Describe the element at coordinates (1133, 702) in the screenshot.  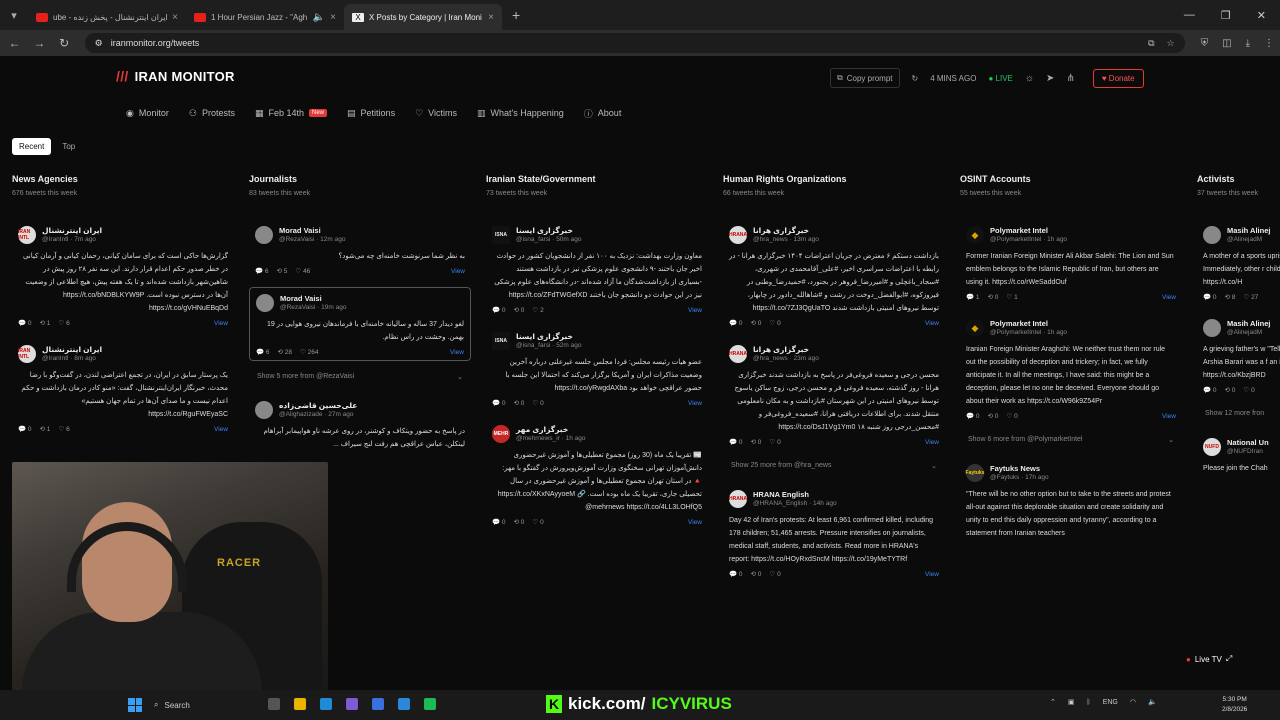
I see `wifi-icon: ◠` at that location.